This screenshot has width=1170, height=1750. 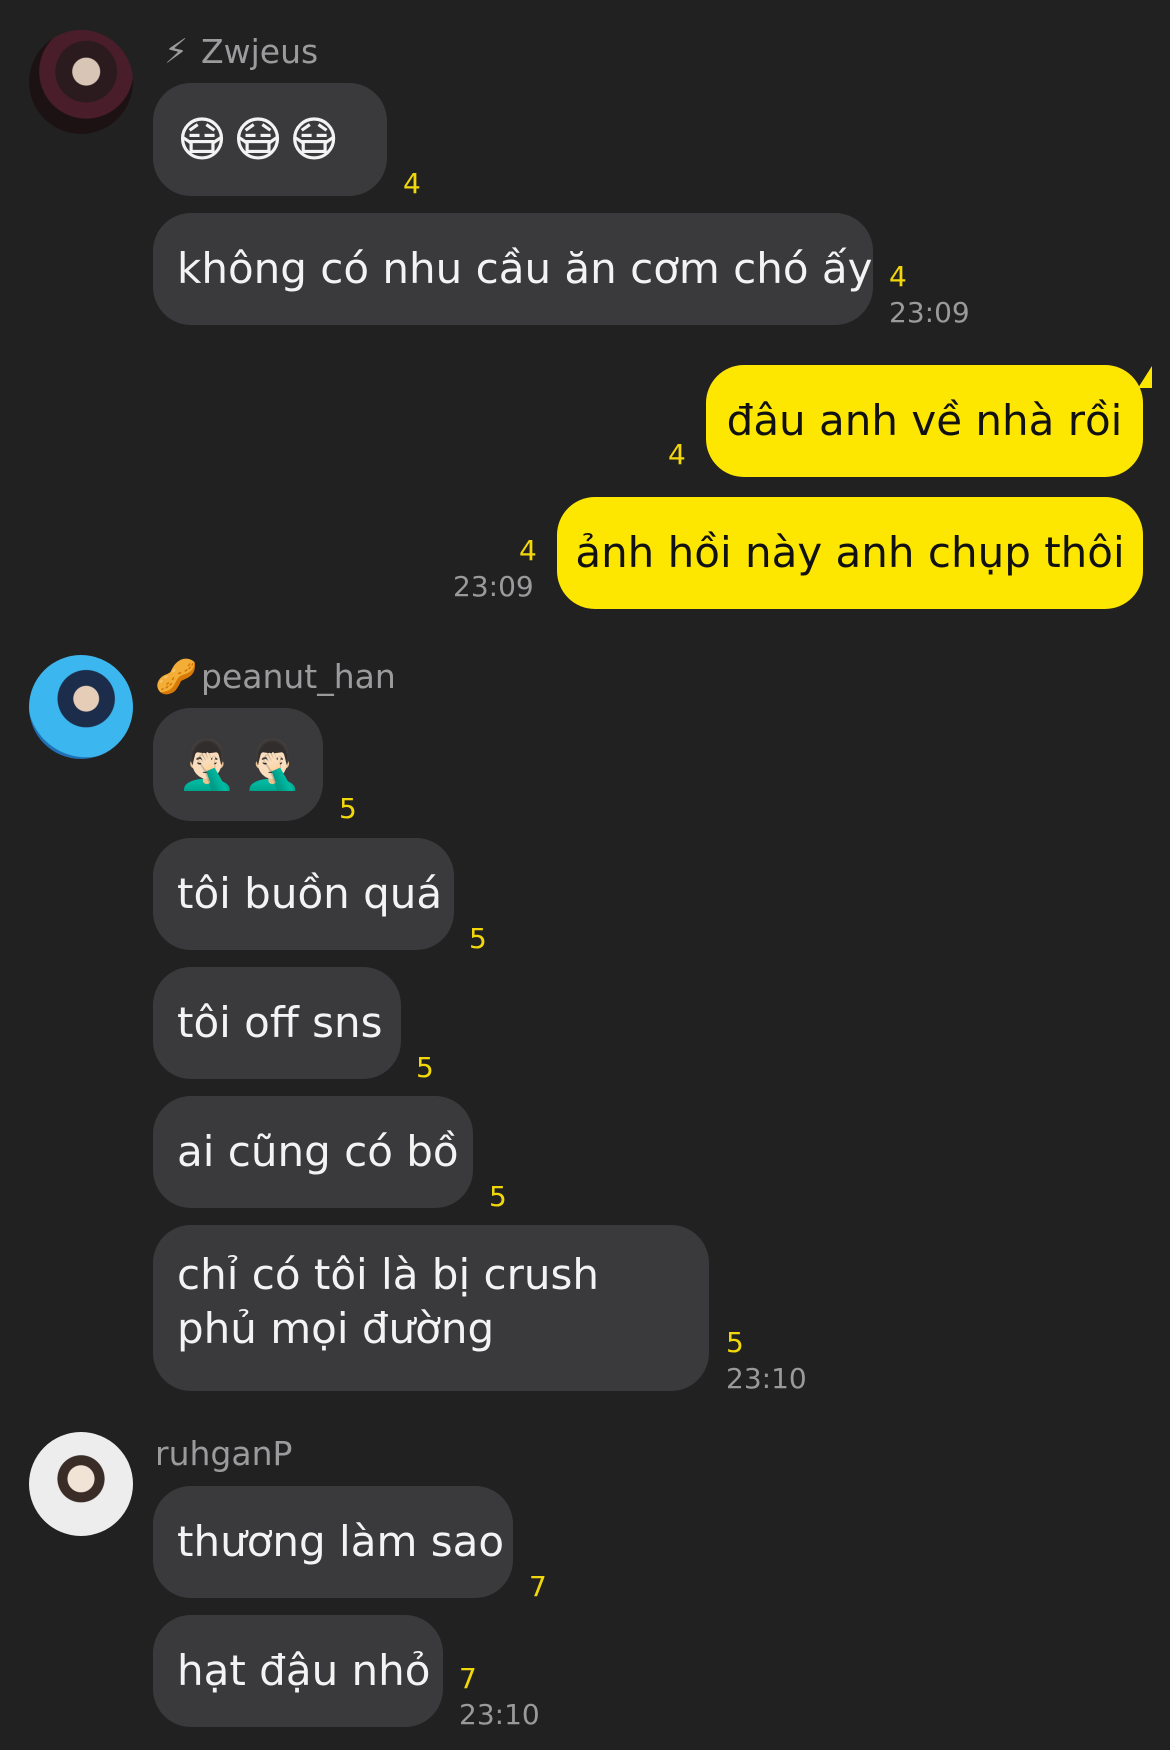 I want to click on peanut-icon: 🥜, so click(x=176, y=677).